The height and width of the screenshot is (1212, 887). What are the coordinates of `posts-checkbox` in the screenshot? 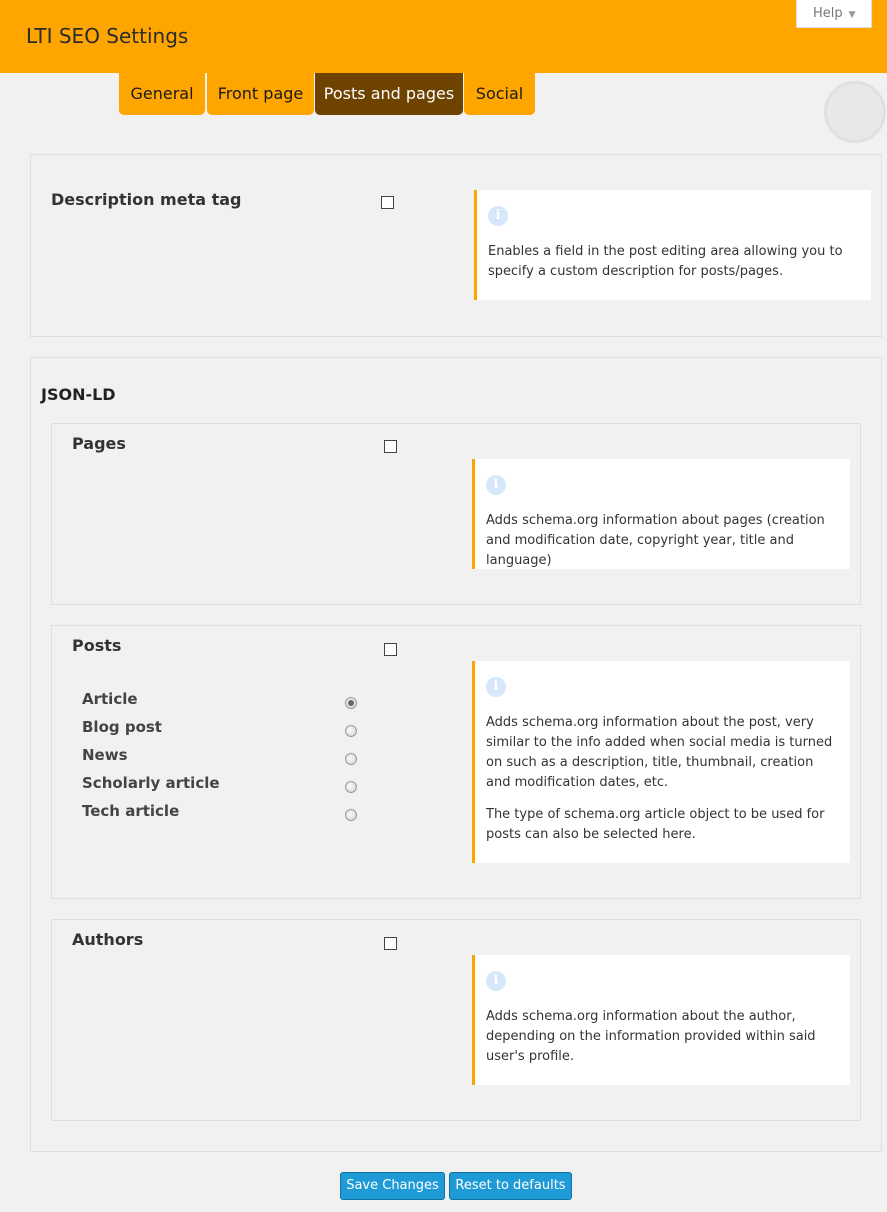 It's located at (390, 649).